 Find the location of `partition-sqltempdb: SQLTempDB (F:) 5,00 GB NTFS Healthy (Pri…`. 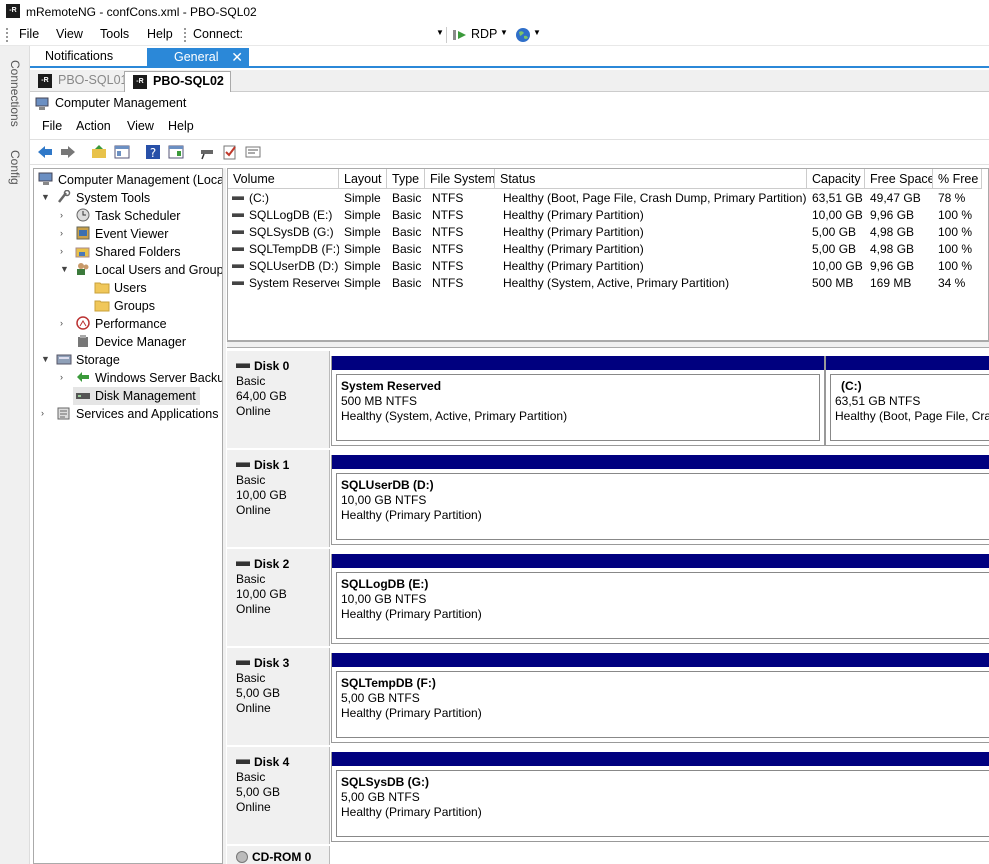

partition-sqltempdb: SQLTempDB (F:) 5,00 GB NTFS Healthy (Pri… is located at coordinates (660, 698).